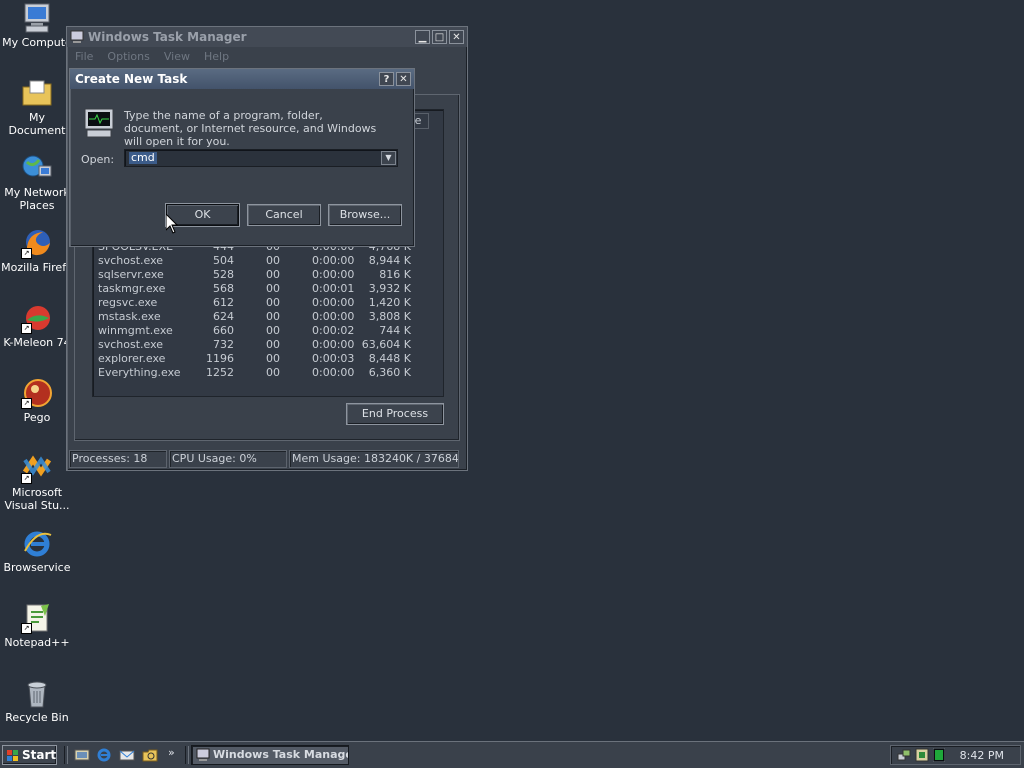 The height and width of the screenshot is (768, 1024). I want to click on process-name: sqlservr.exe, so click(131, 274).